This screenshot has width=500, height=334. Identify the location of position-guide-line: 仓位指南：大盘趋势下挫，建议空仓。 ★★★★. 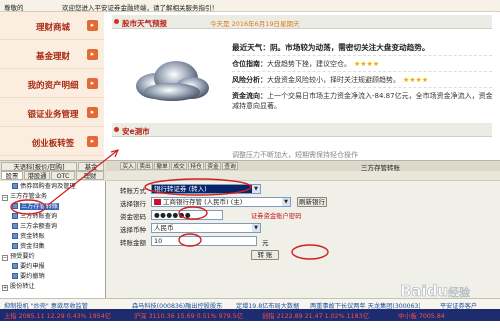
(305, 64).